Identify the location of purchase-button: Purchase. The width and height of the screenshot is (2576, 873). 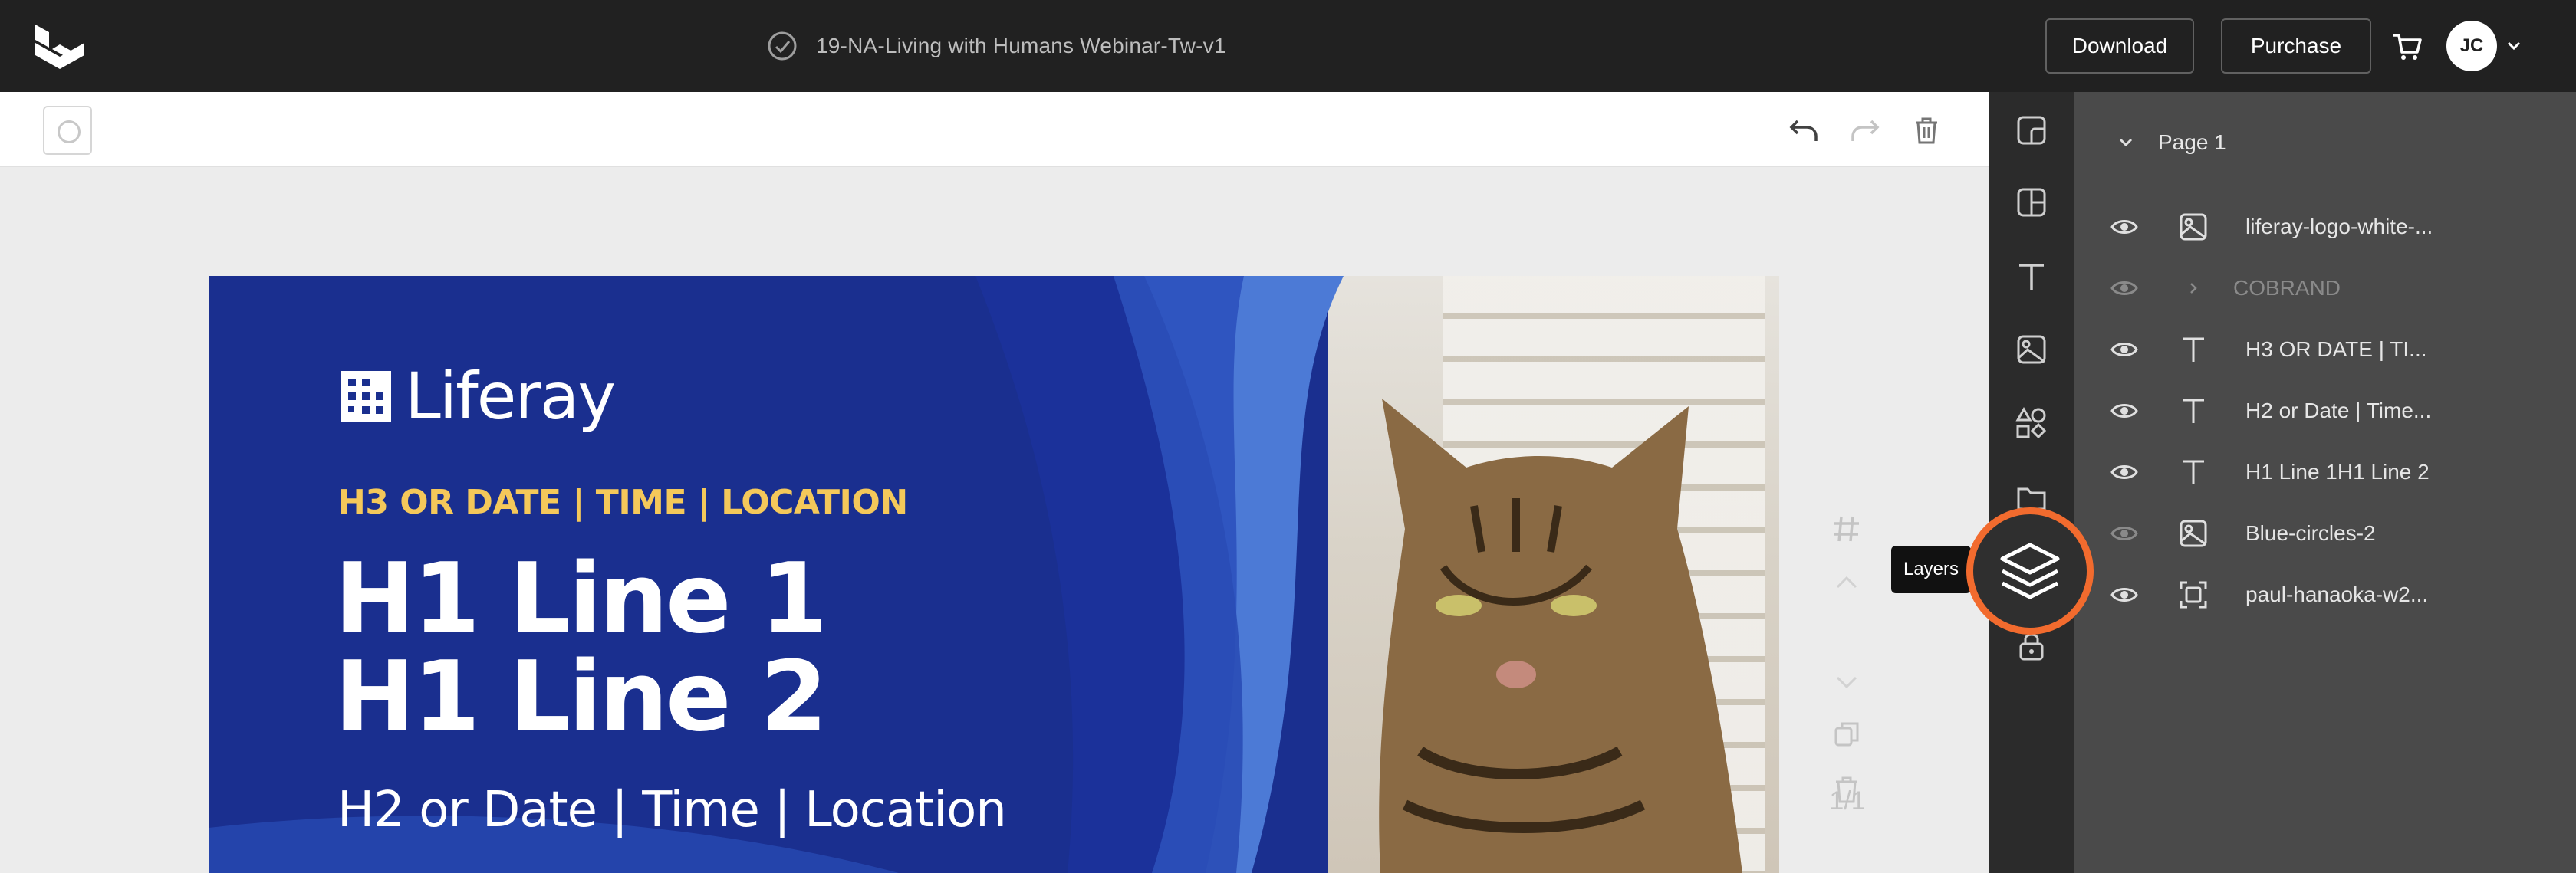
(2296, 46).